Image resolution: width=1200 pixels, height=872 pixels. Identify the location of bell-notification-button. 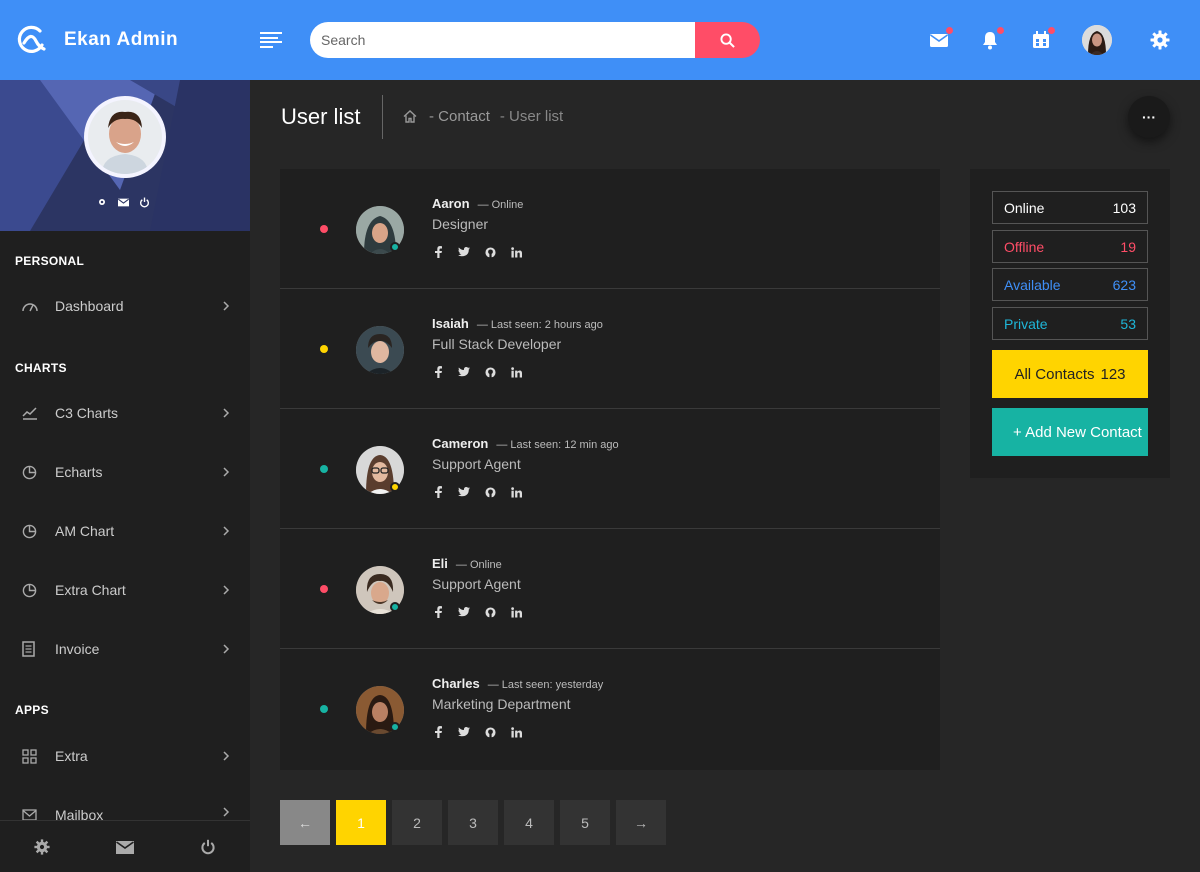
(992, 38).